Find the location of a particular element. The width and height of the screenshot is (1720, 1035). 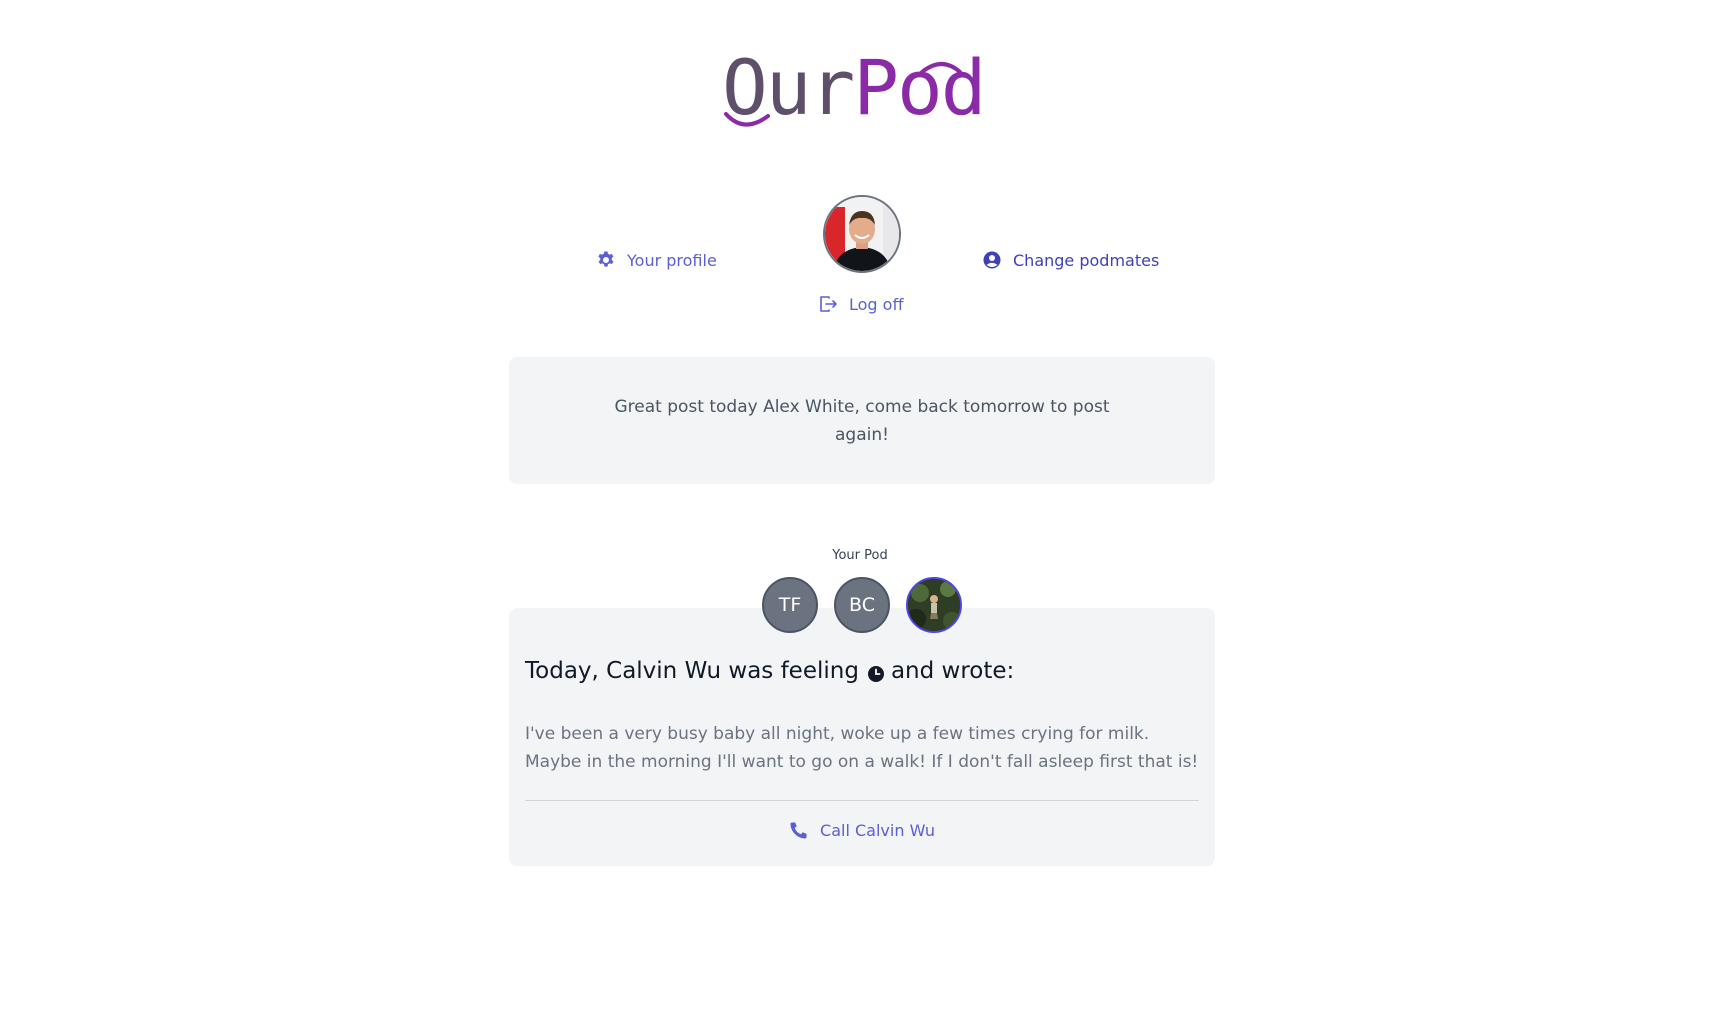

logout-icon is located at coordinates (828, 304).